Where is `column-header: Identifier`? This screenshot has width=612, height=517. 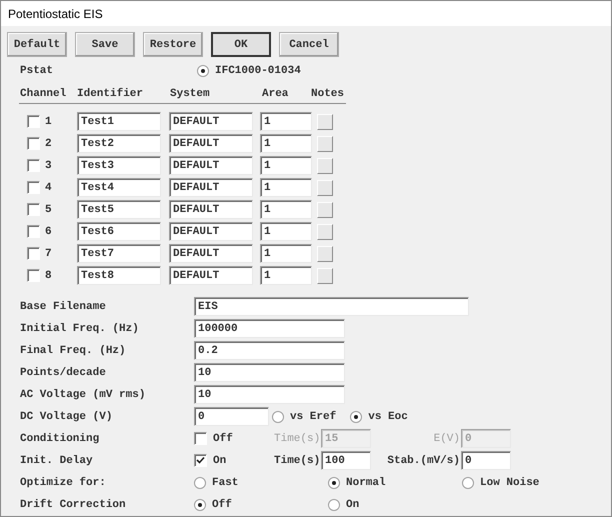
column-header: Identifier is located at coordinates (110, 94).